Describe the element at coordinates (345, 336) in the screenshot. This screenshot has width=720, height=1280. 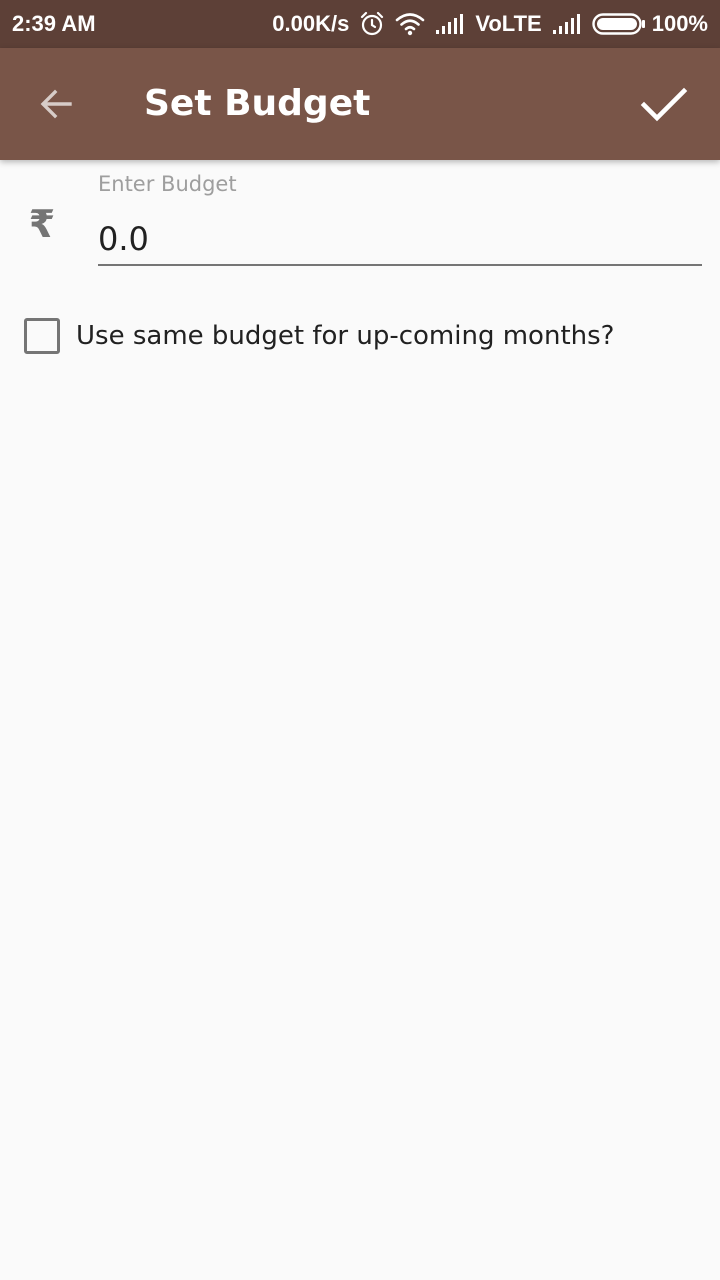
I see `repeat-budget-label: Use same budget for up-coming months?` at that location.